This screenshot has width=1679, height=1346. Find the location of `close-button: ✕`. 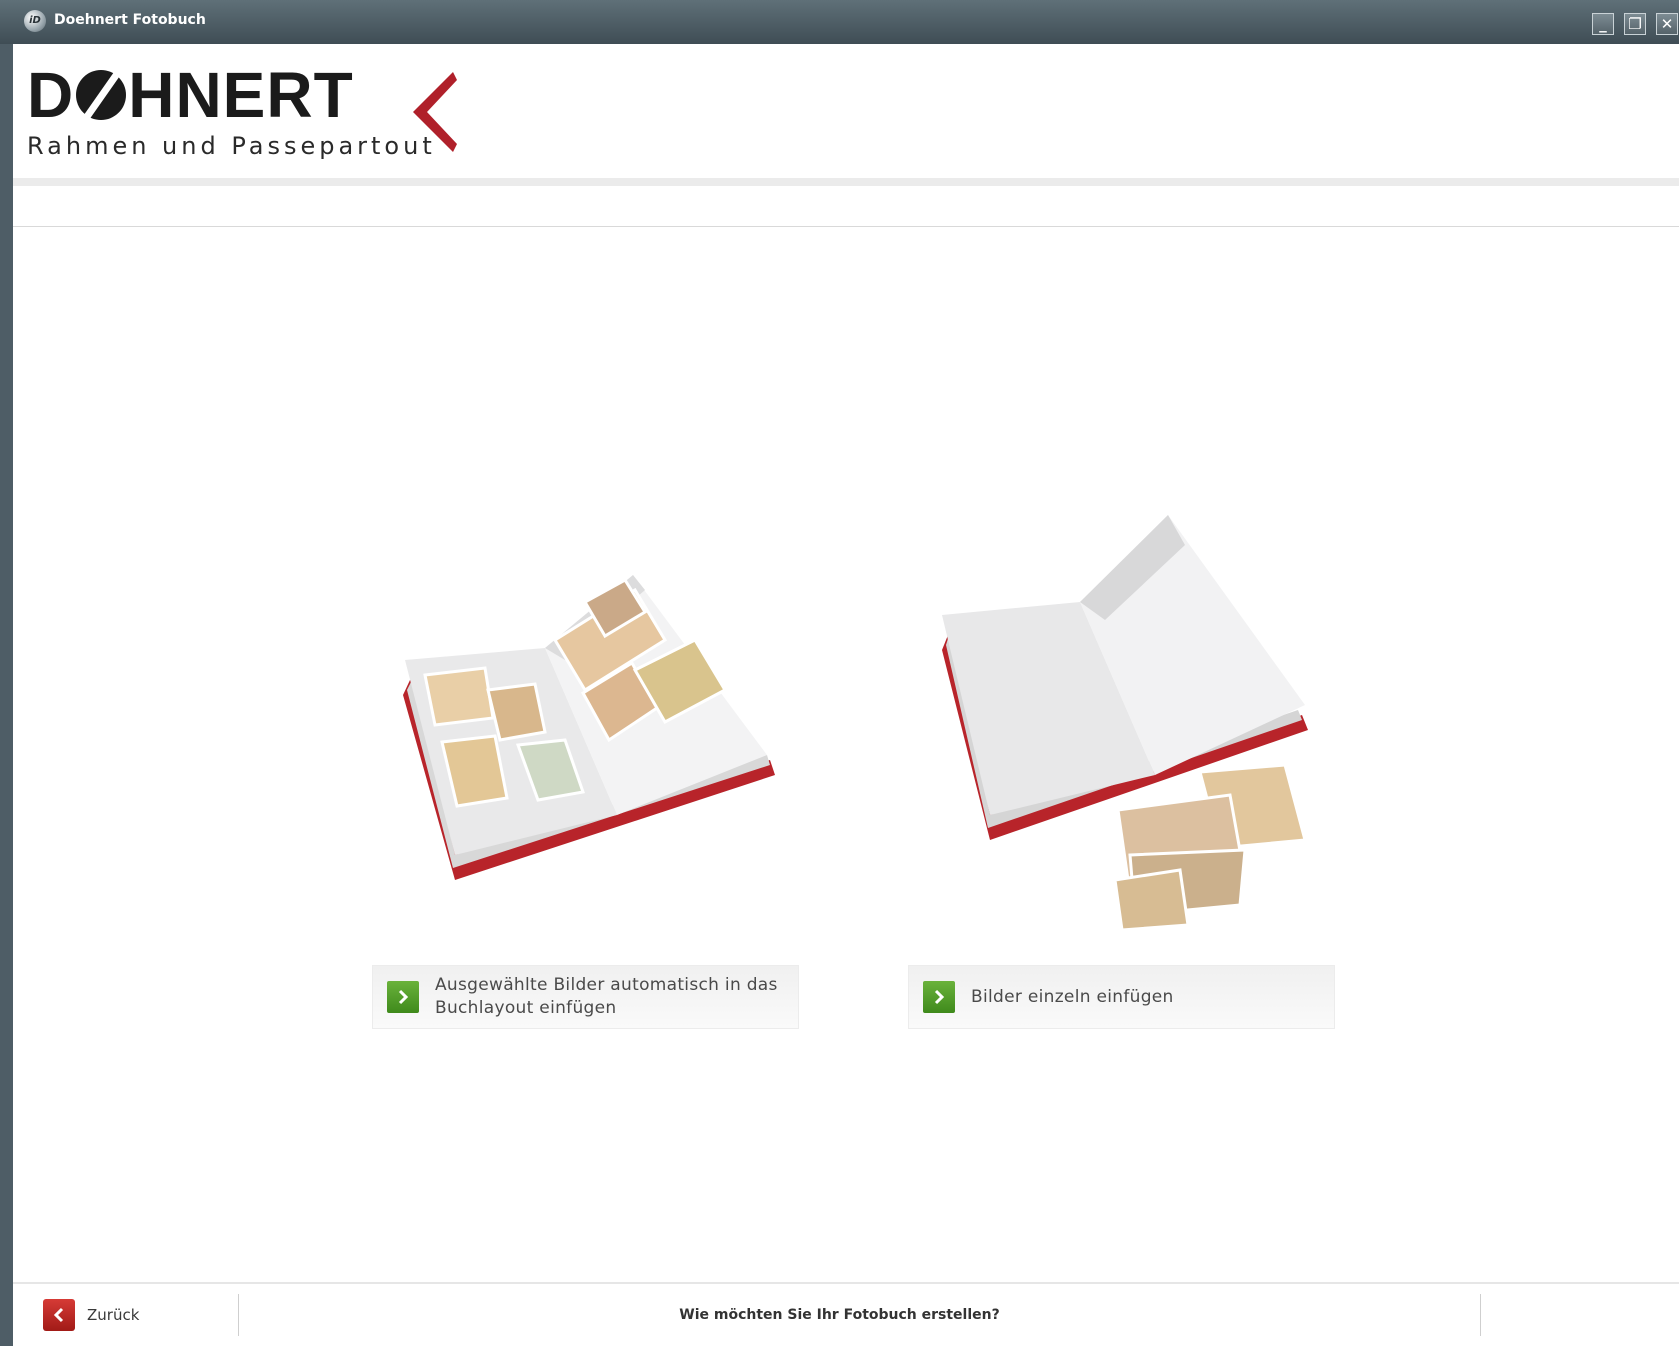

close-button: ✕ is located at coordinates (1667, 24).